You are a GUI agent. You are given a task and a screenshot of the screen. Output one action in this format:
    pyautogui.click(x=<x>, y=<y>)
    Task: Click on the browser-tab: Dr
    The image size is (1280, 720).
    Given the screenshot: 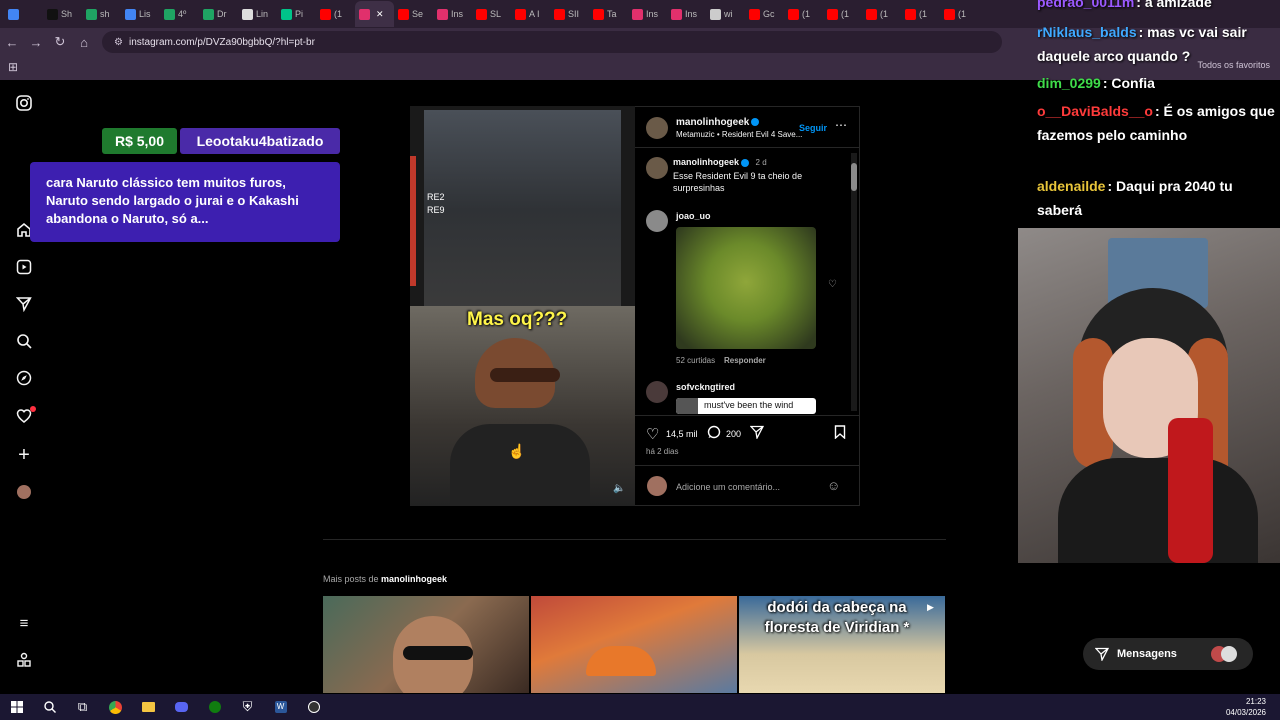 What is the action you would take?
    pyautogui.click(x=218, y=14)
    